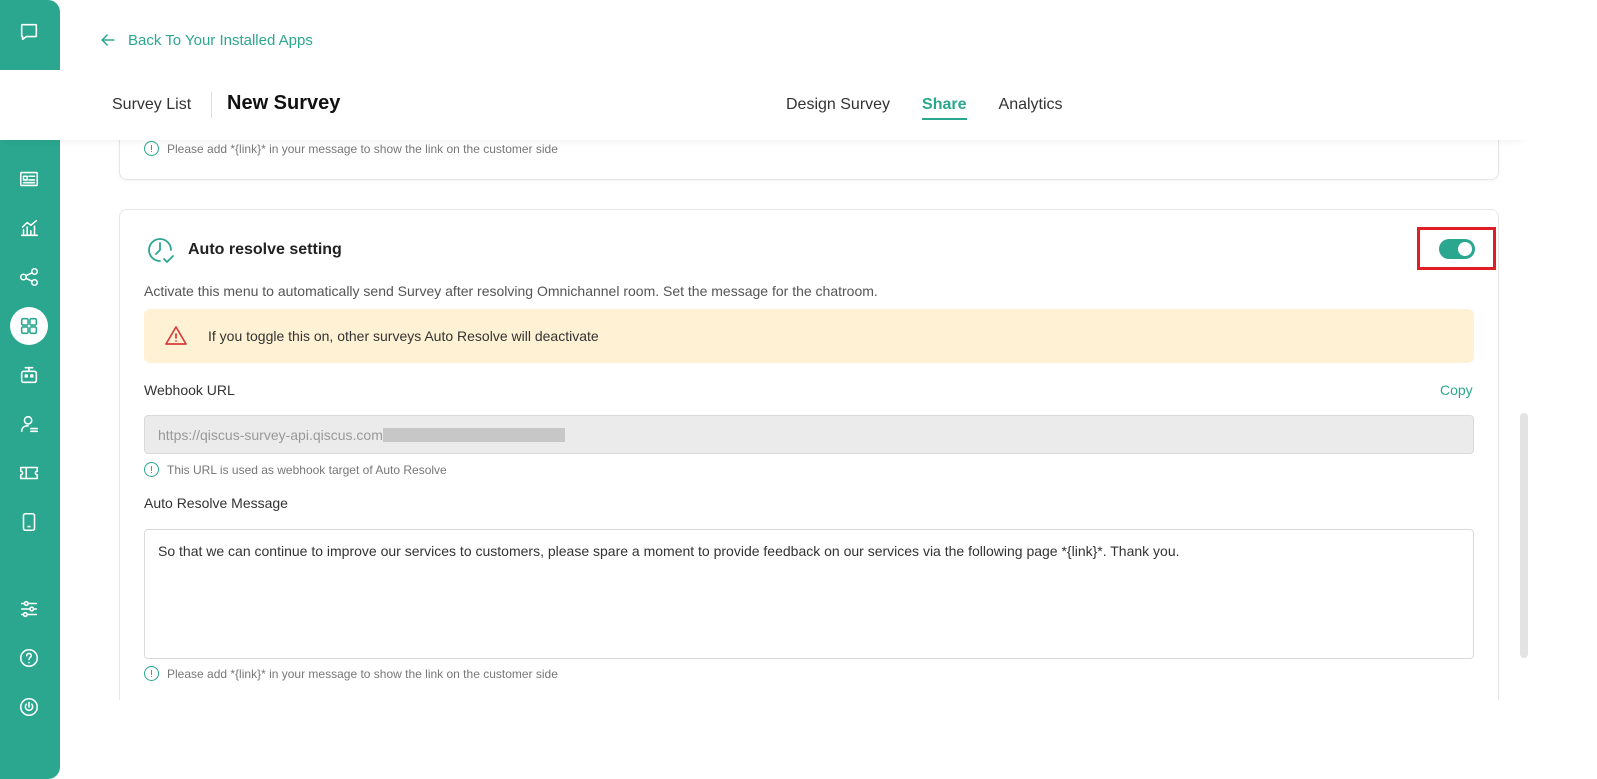 Image resolution: width=1597 pixels, height=779 pixels. Describe the element at coordinates (265, 249) in the screenshot. I see `auto-resolve-title: Auto resolve setting` at that location.